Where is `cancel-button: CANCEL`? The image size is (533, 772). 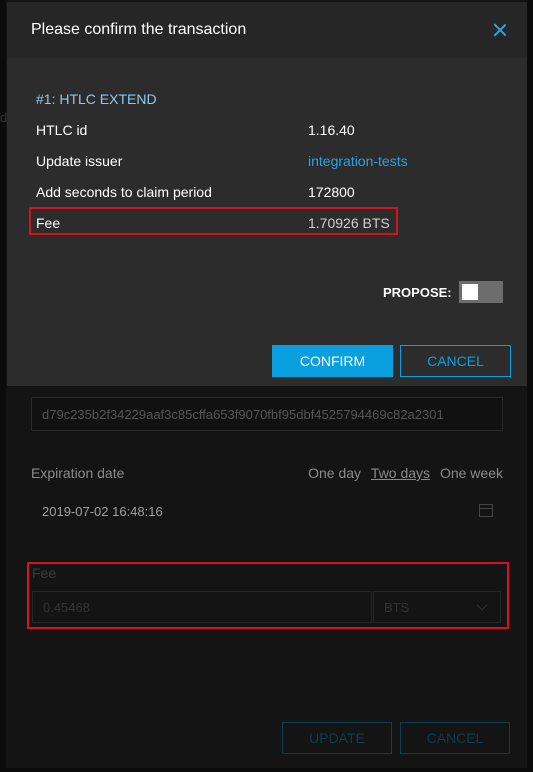 cancel-button: CANCEL is located at coordinates (455, 361).